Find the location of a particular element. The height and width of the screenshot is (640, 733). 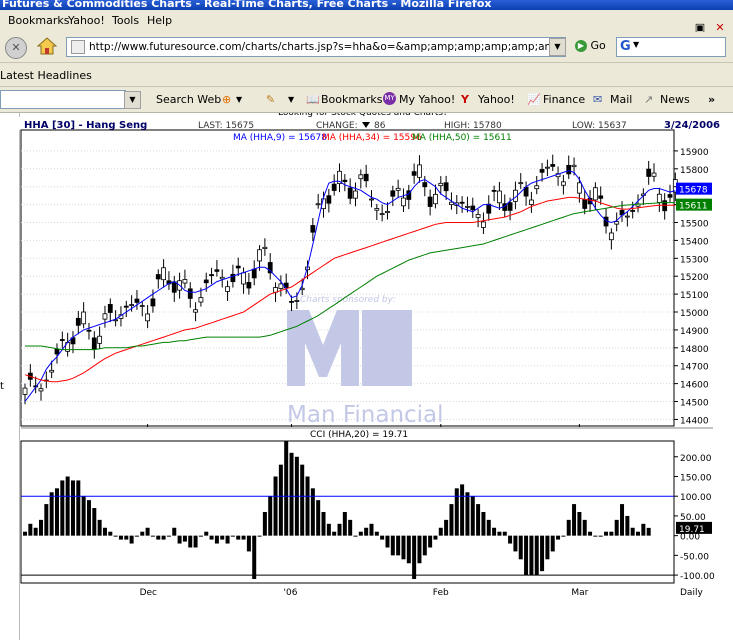

menu-tools: Tools is located at coordinates (125, 20).